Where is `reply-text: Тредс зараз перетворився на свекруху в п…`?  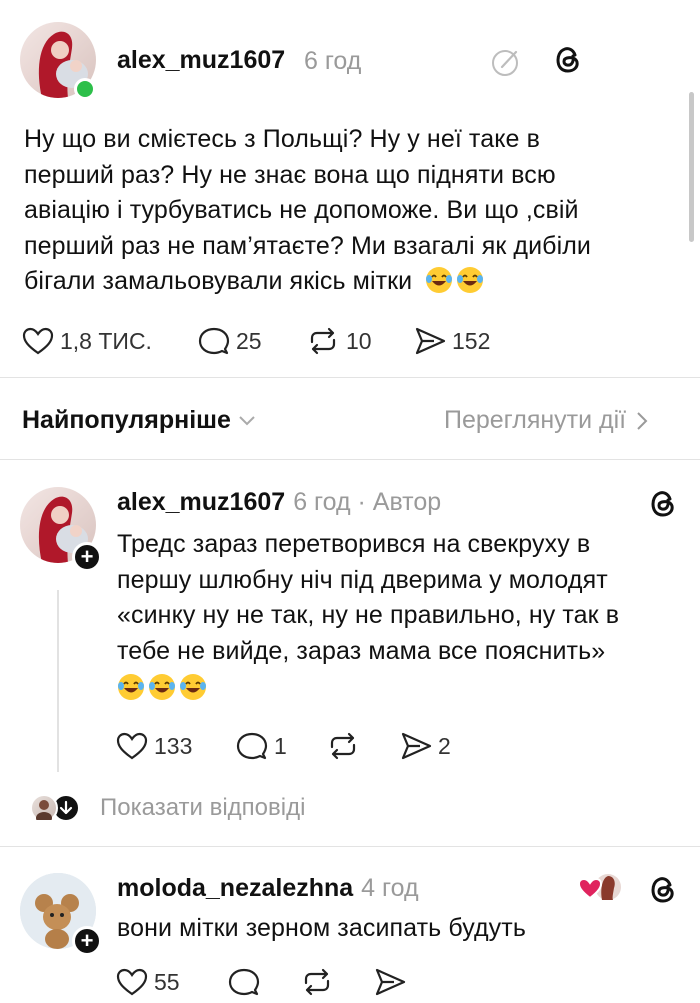
reply-text: Тредс зараз перетворився на свекруху в п… is located at coordinates (402, 616).